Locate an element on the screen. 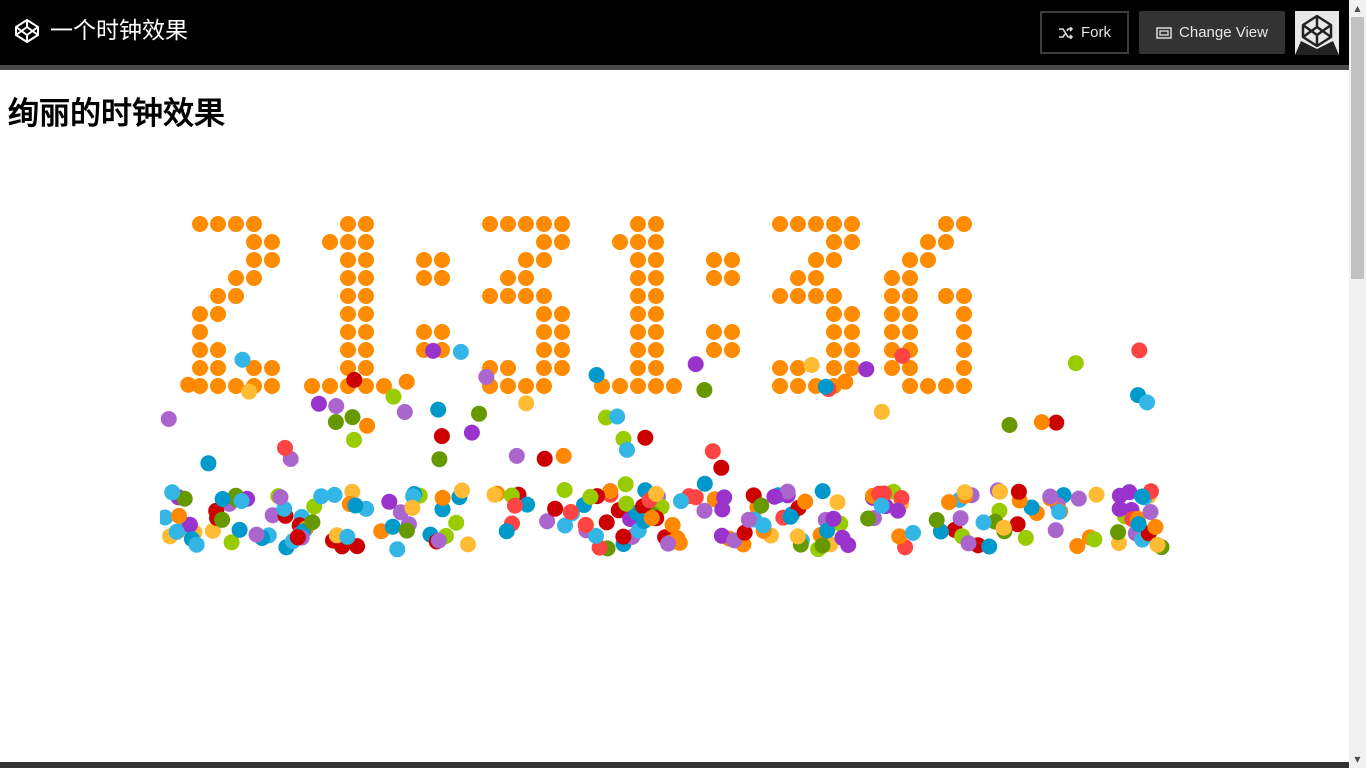  user-avatar is located at coordinates (1317, 33).